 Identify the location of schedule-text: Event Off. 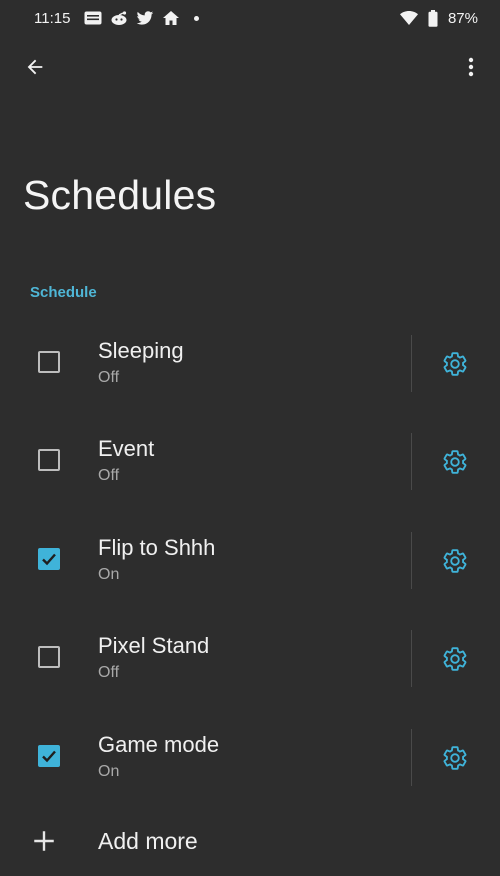
(126, 460).